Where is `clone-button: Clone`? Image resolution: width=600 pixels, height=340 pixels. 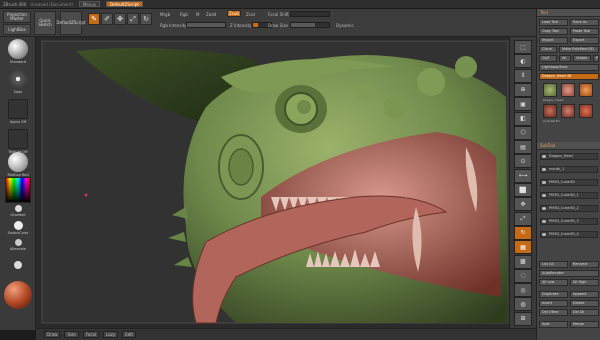 clone-button: Clone is located at coordinates (548, 49).